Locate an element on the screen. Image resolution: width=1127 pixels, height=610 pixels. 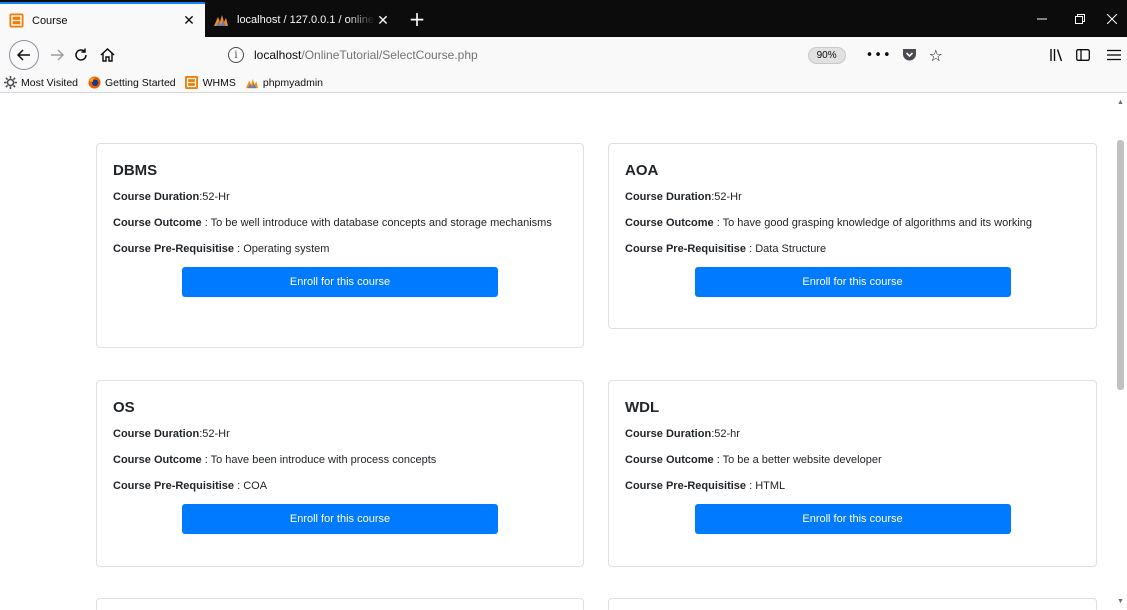
bookmark-label: WHMS is located at coordinates (219, 82).